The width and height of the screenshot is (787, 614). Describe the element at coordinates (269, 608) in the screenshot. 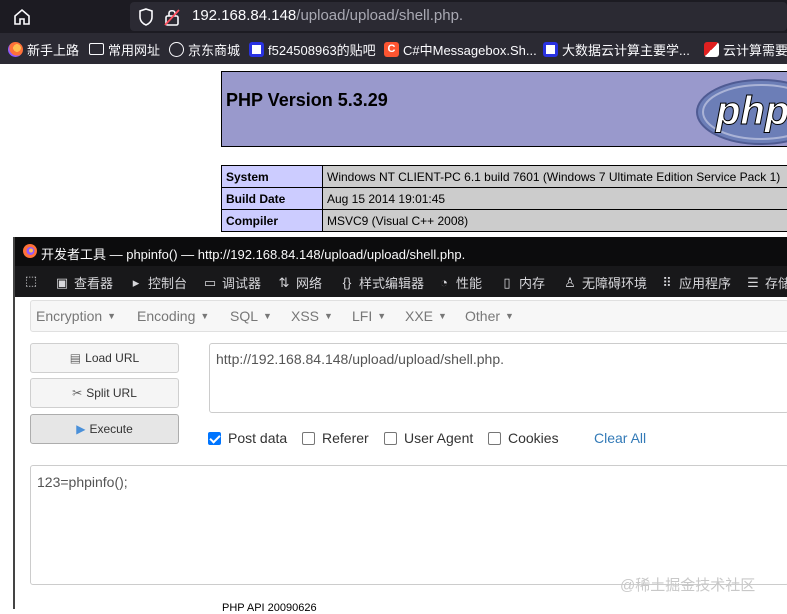

I see `partial-table-row: PHP API 20090626` at that location.